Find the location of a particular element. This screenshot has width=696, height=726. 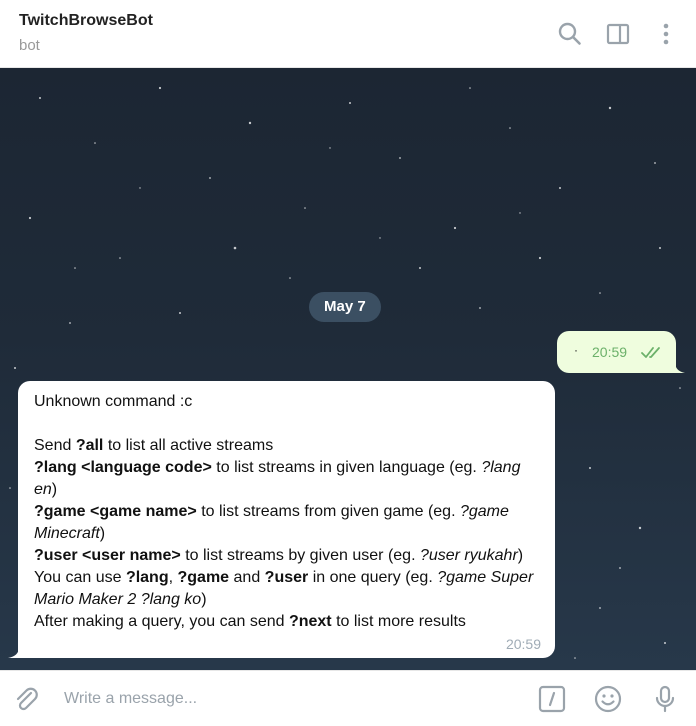

incoming-message-time: 20:59 is located at coordinates (523, 644).